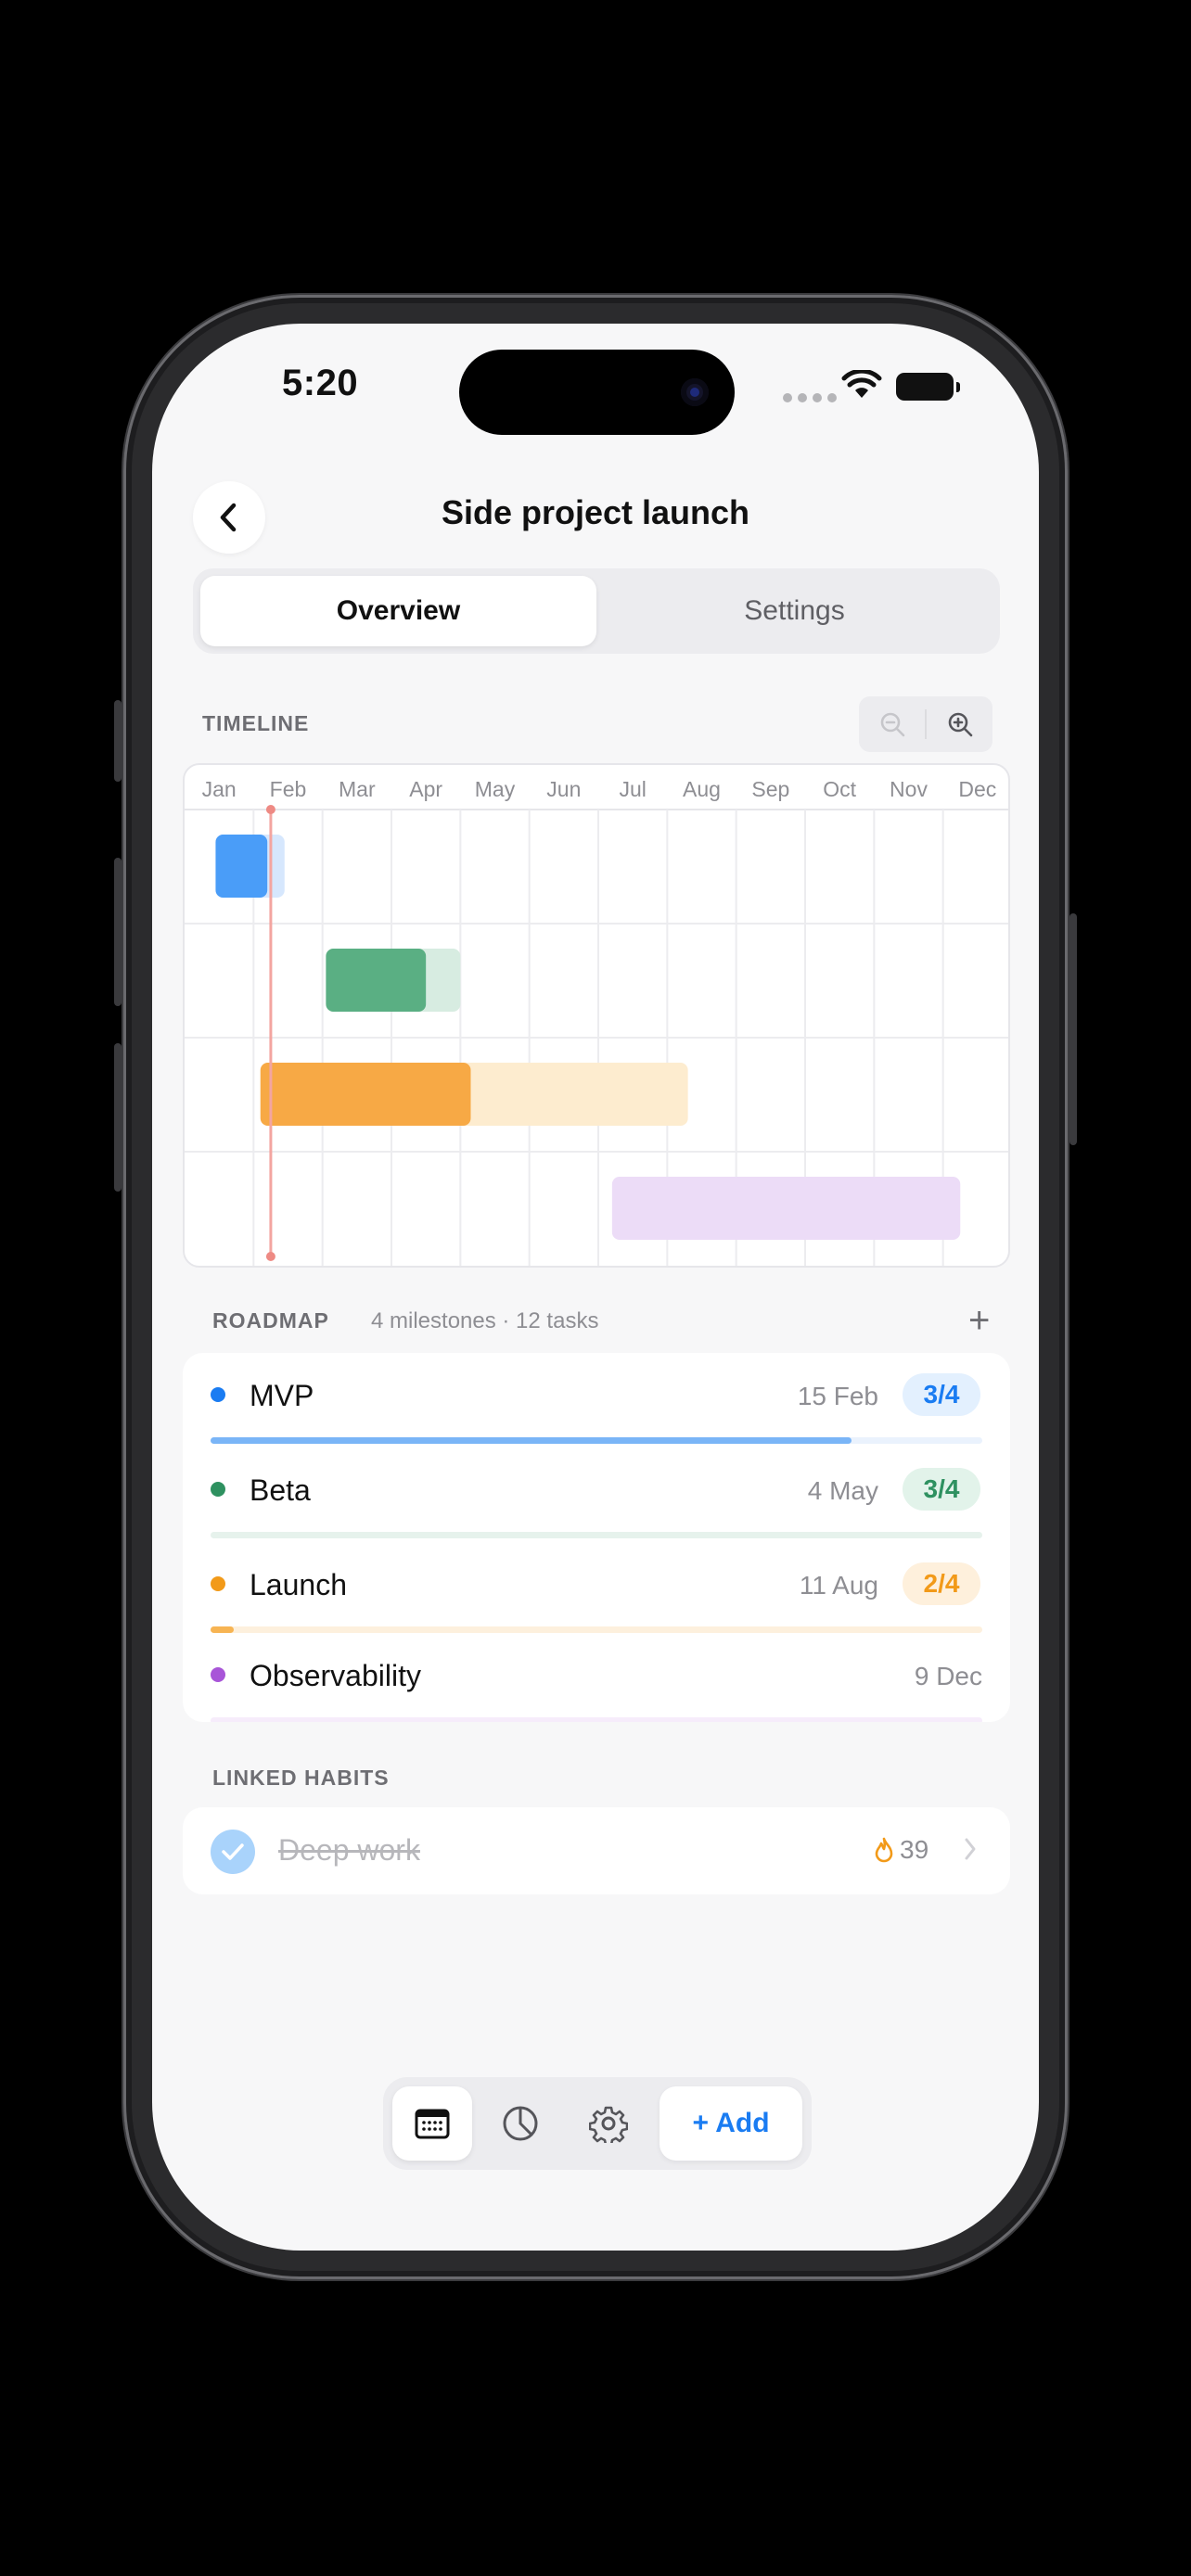 This screenshot has width=1191, height=2576. What do you see at coordinates (597, 1398) in the screenshot?
I see `milestone-row: MVP 15 Feb 3/4` at bounding box center [597, 1398].